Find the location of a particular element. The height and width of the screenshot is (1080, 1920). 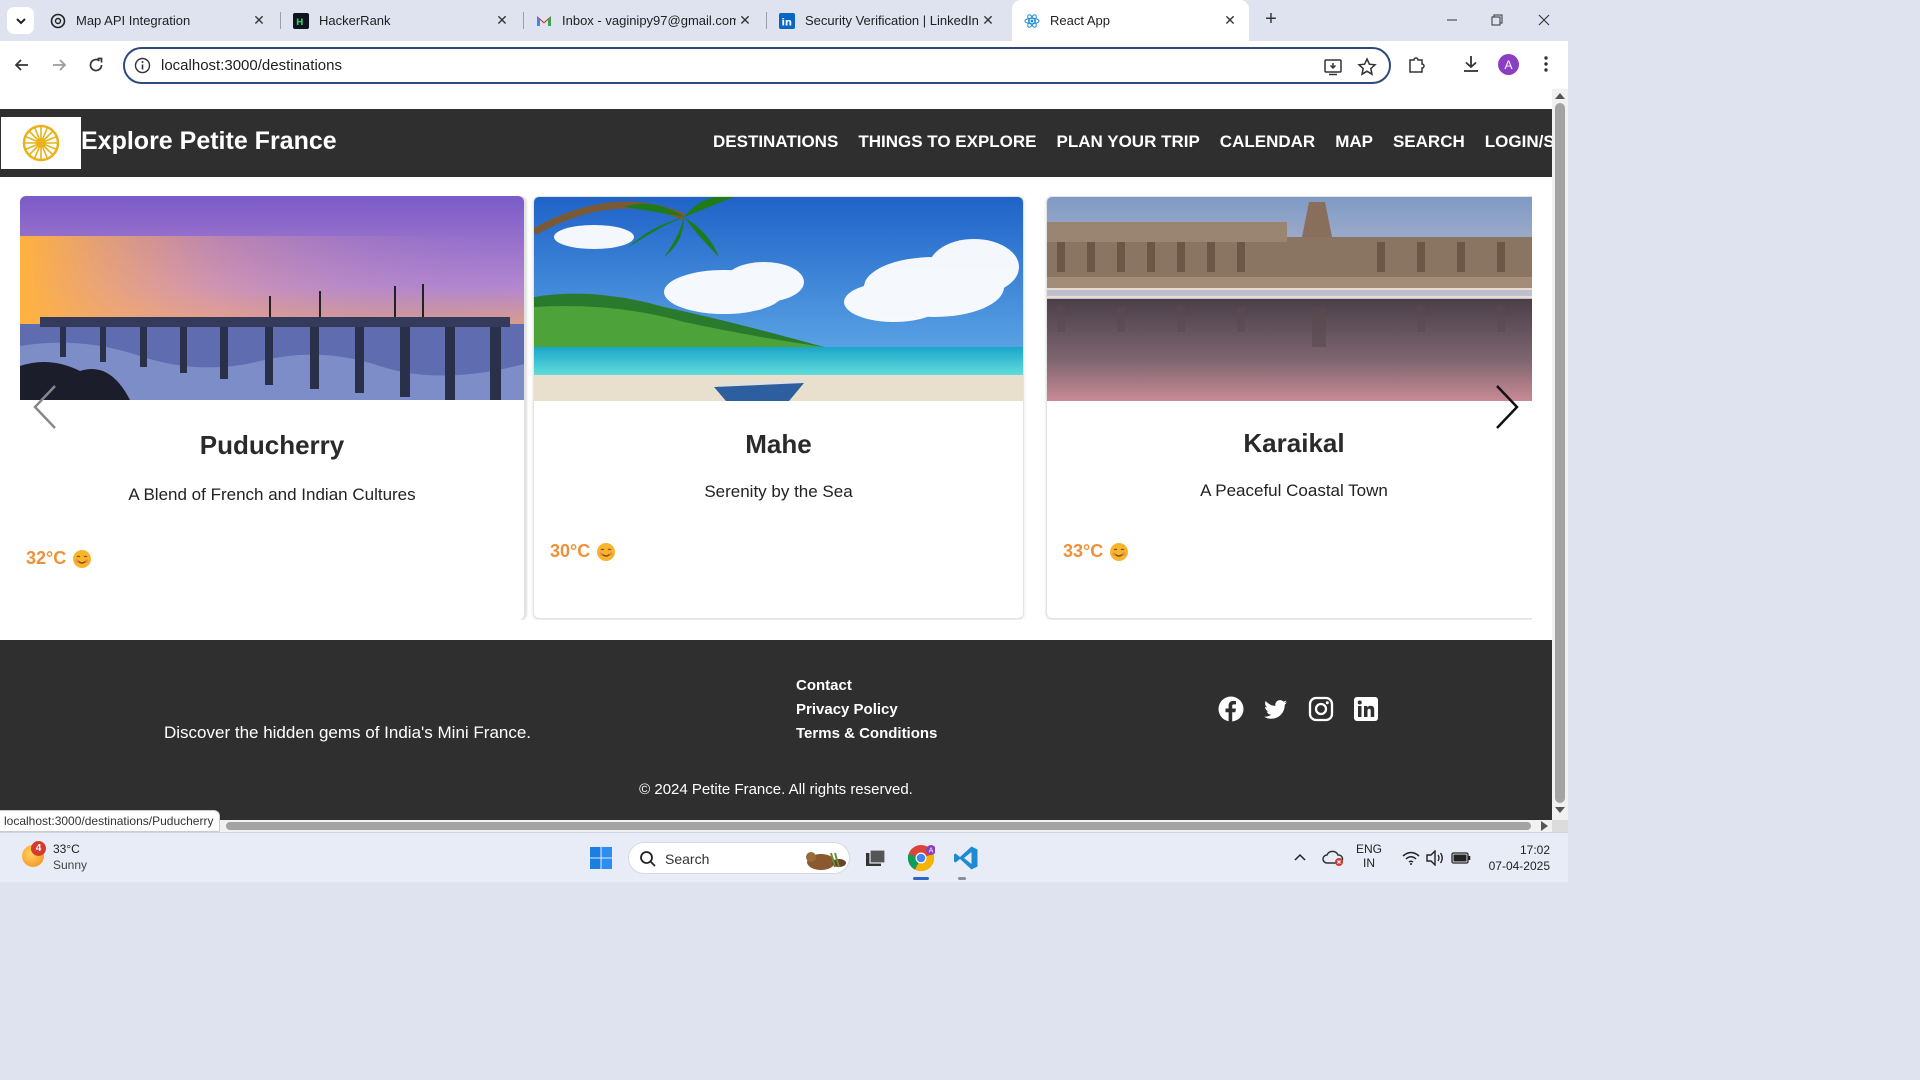

tab-gmail: Inbox - vaginipy97@gmail.com ✕ is located at coordinates (644, 20).